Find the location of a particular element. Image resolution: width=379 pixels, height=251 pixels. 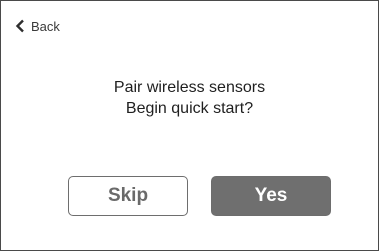

prompt-question: Begin quick start? is located at coordinates (189, 108).